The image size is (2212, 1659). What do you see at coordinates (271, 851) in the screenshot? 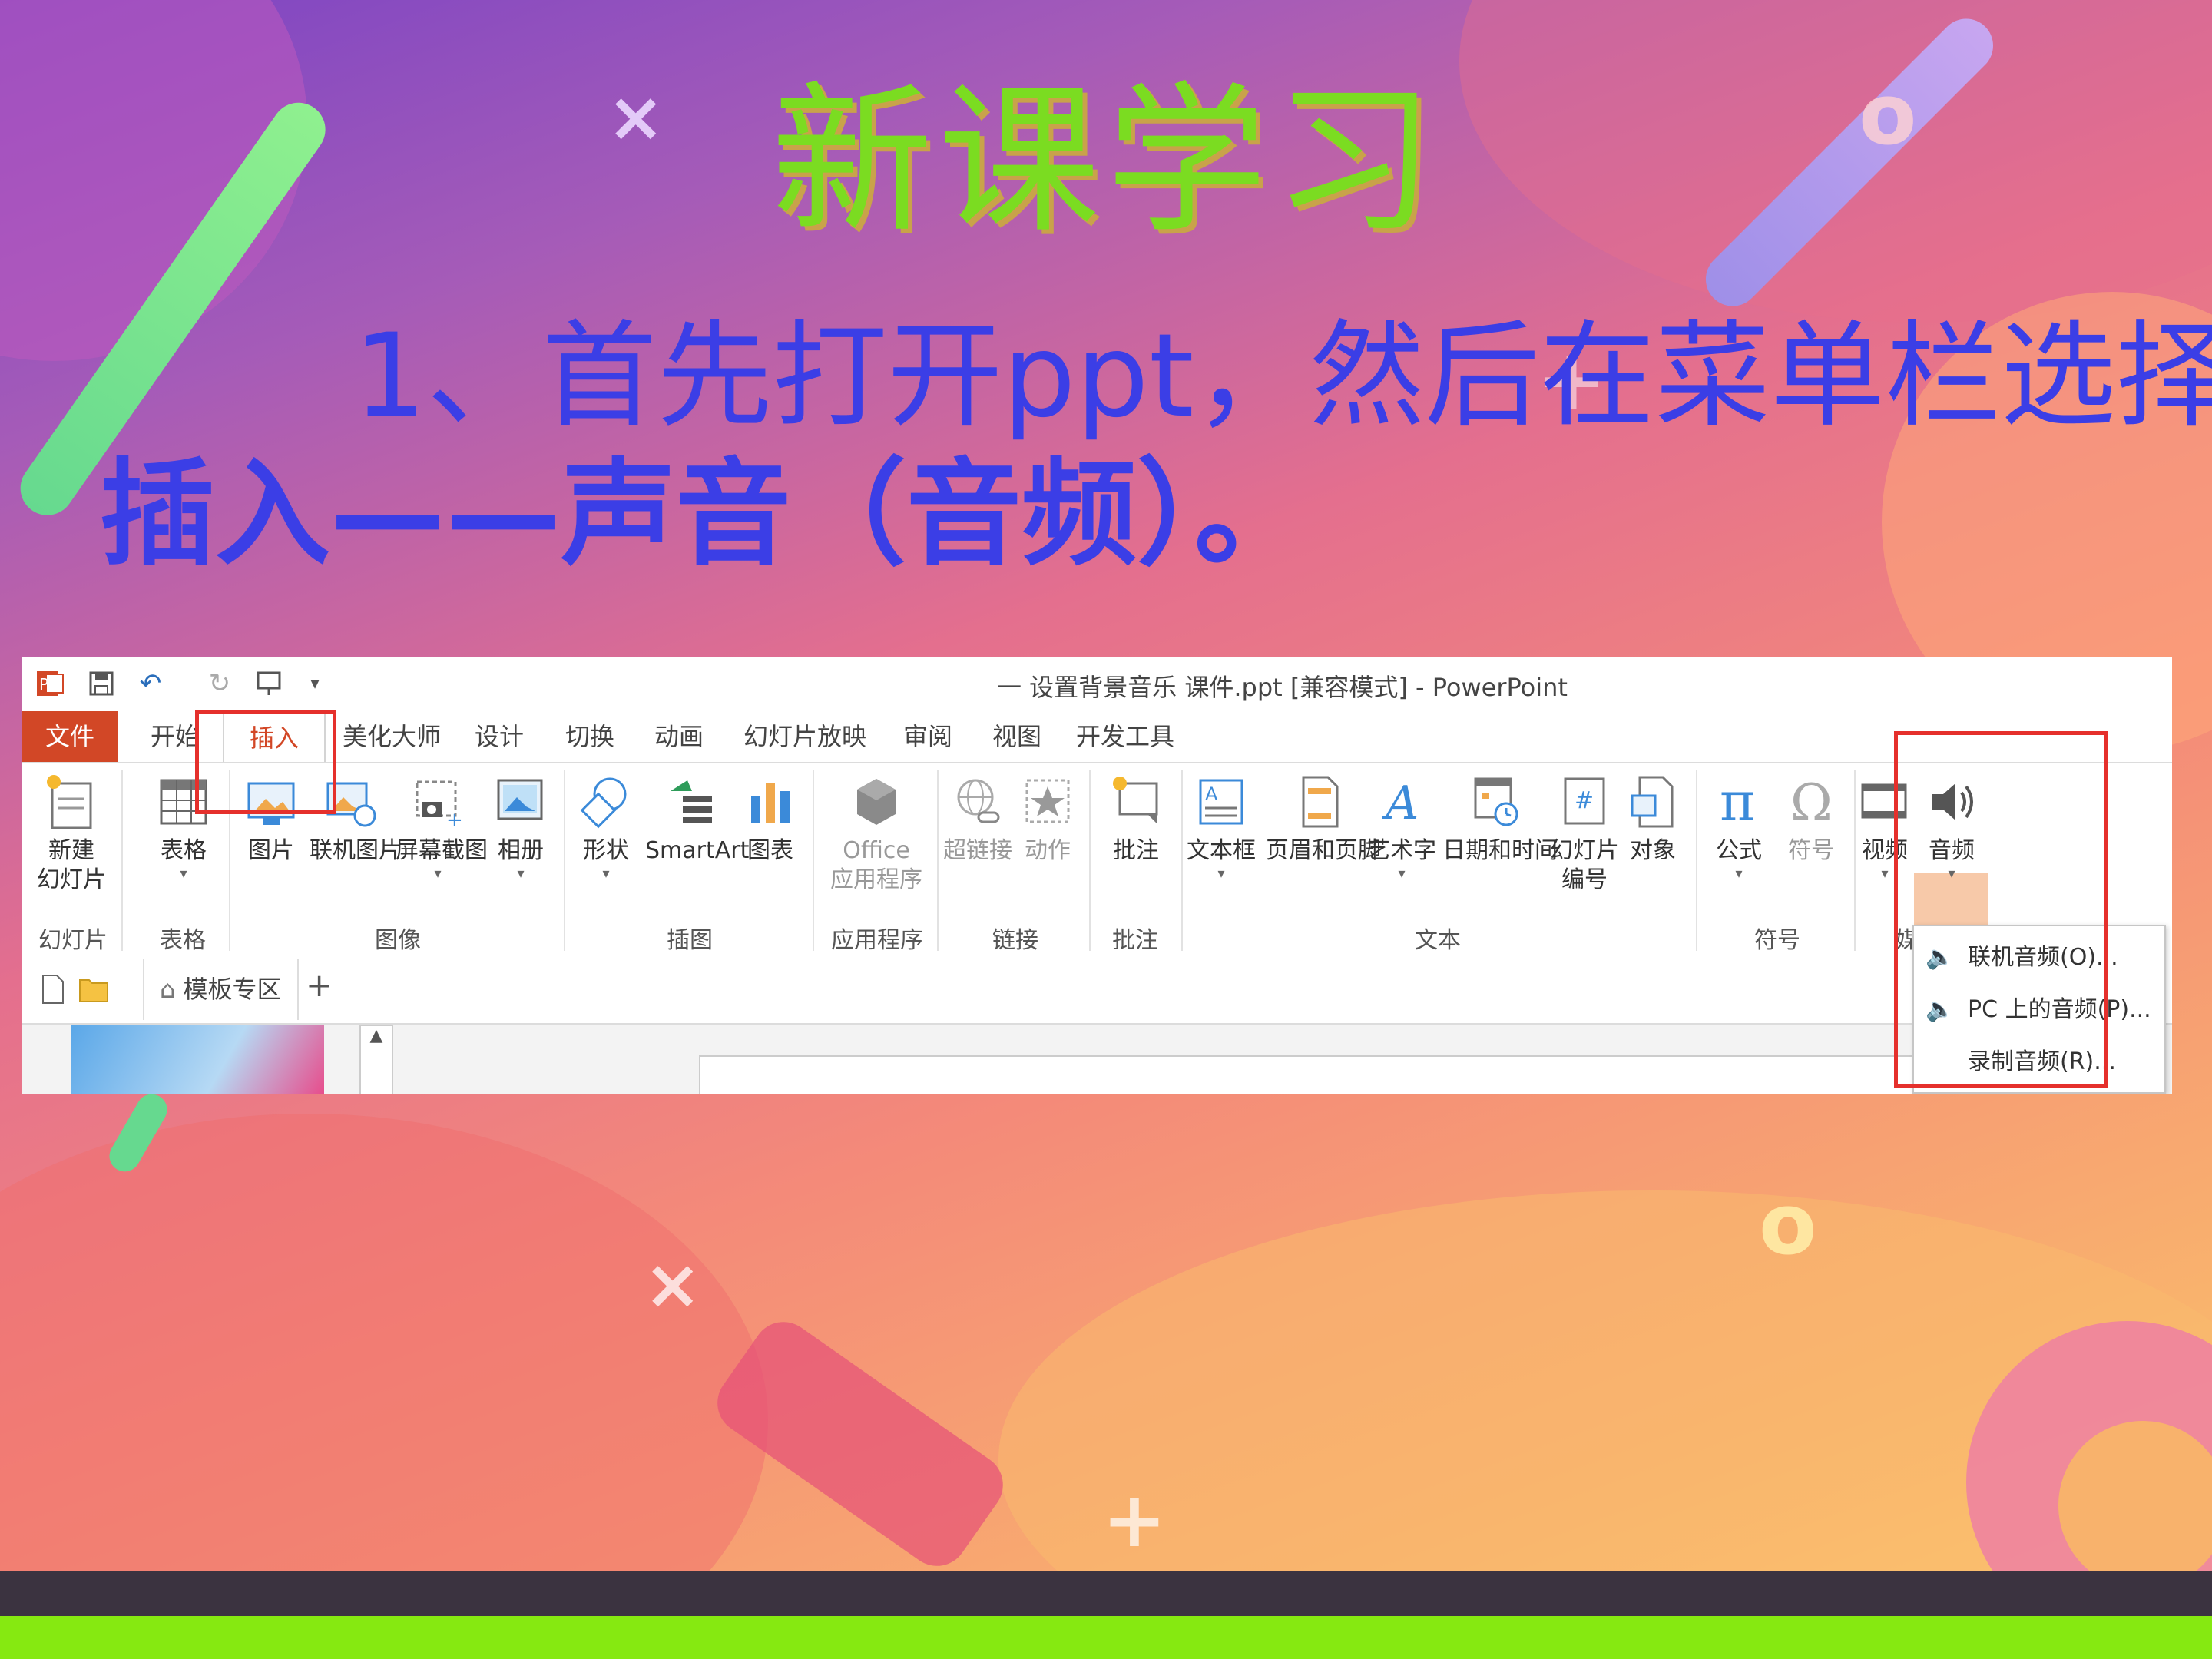
I see `picture-label: 图片` at bounding box center [271, 851].